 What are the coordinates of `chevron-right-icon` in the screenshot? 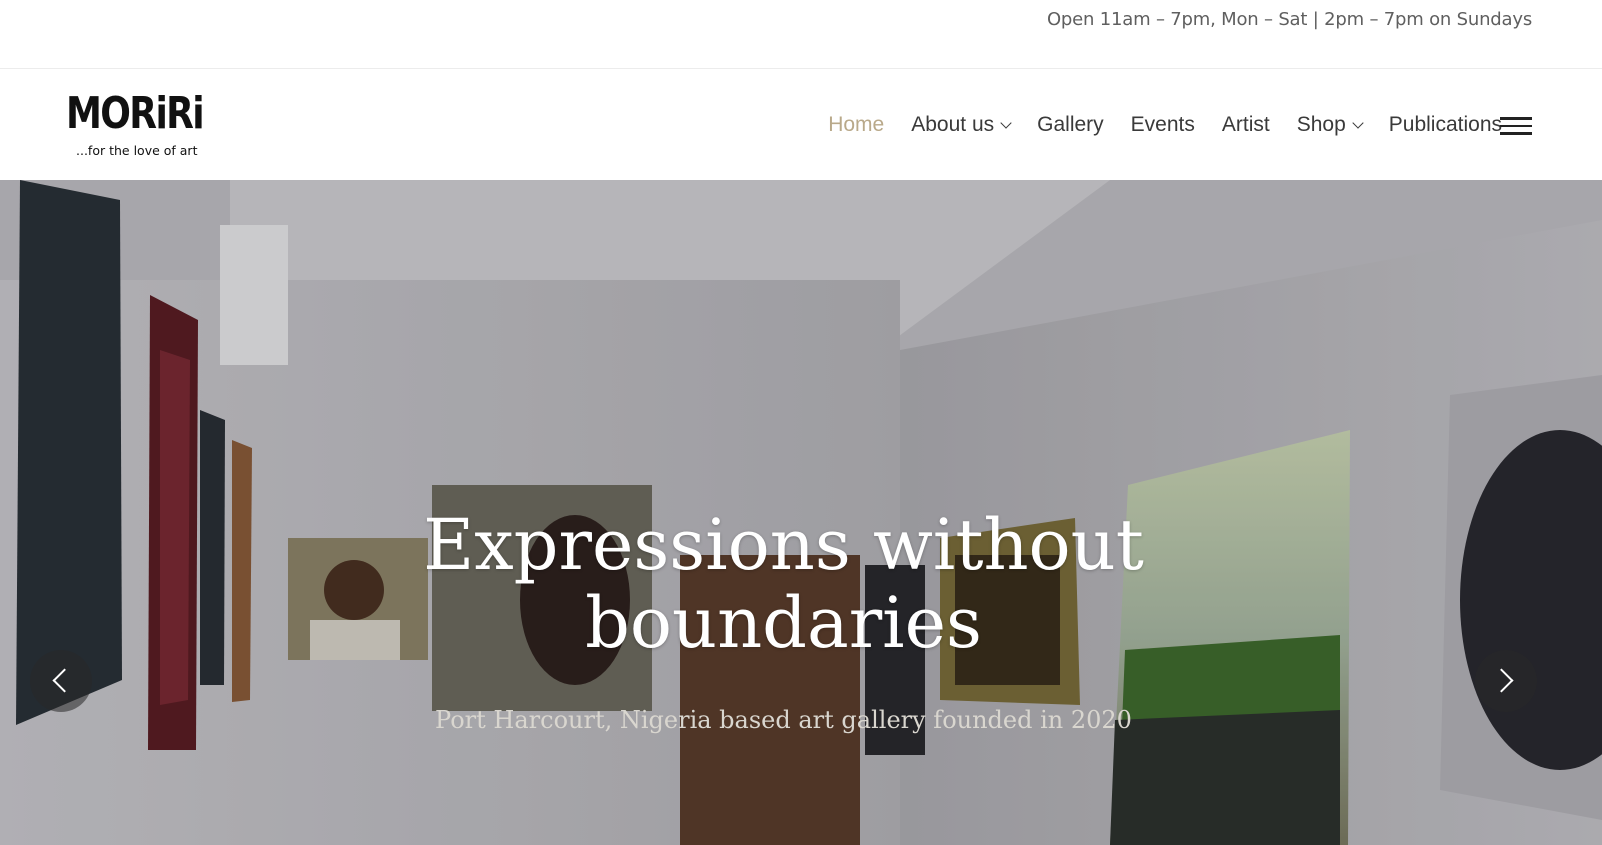 It's located at (1501, 680).